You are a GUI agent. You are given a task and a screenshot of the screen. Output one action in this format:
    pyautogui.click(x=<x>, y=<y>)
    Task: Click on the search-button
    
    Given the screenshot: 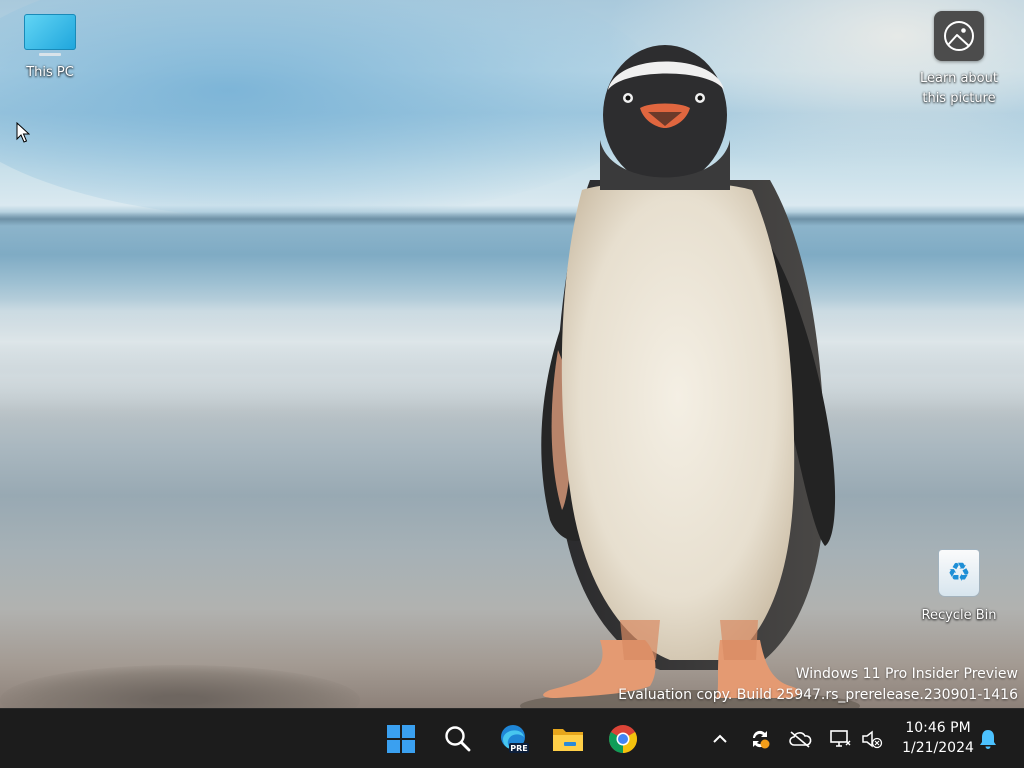 What is the action you would take?
    pyautogui.click(x=458, y=739)
    